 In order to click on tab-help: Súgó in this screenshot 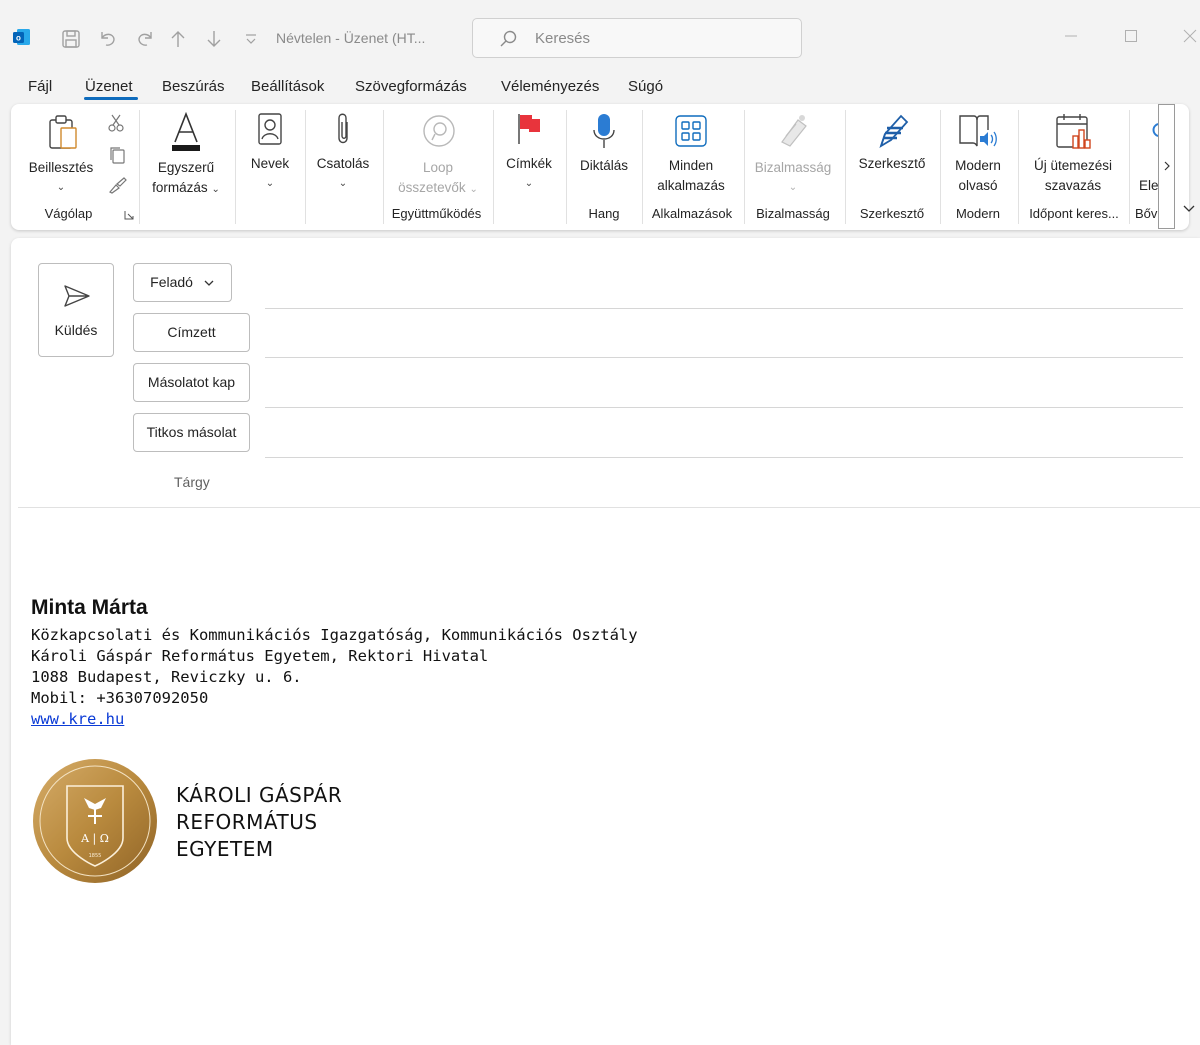, I will do `click(645, 86)`.